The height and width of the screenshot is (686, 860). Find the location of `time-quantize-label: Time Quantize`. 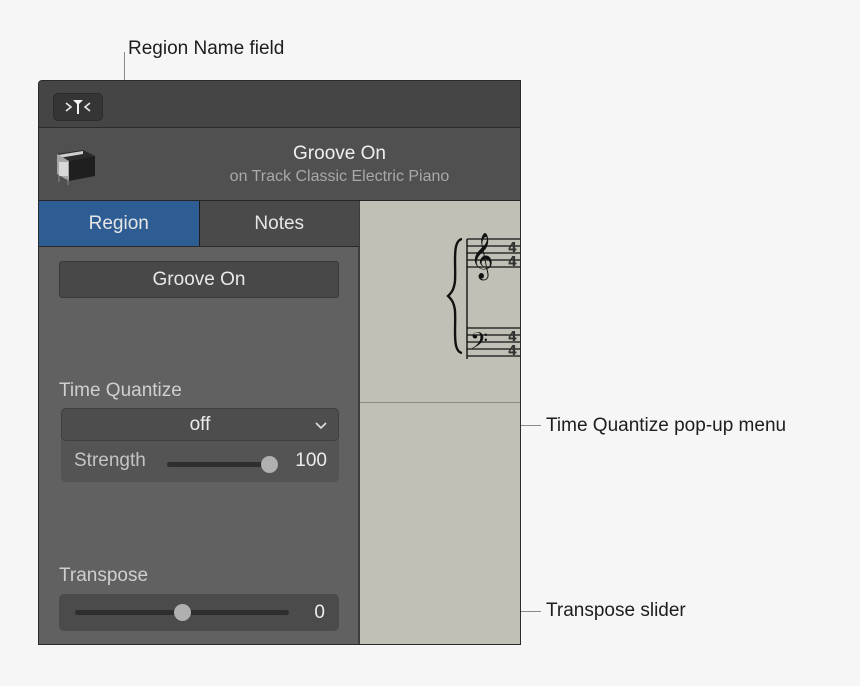

time-quantize-label: Time Quantize is located at coordinates (120, 390).